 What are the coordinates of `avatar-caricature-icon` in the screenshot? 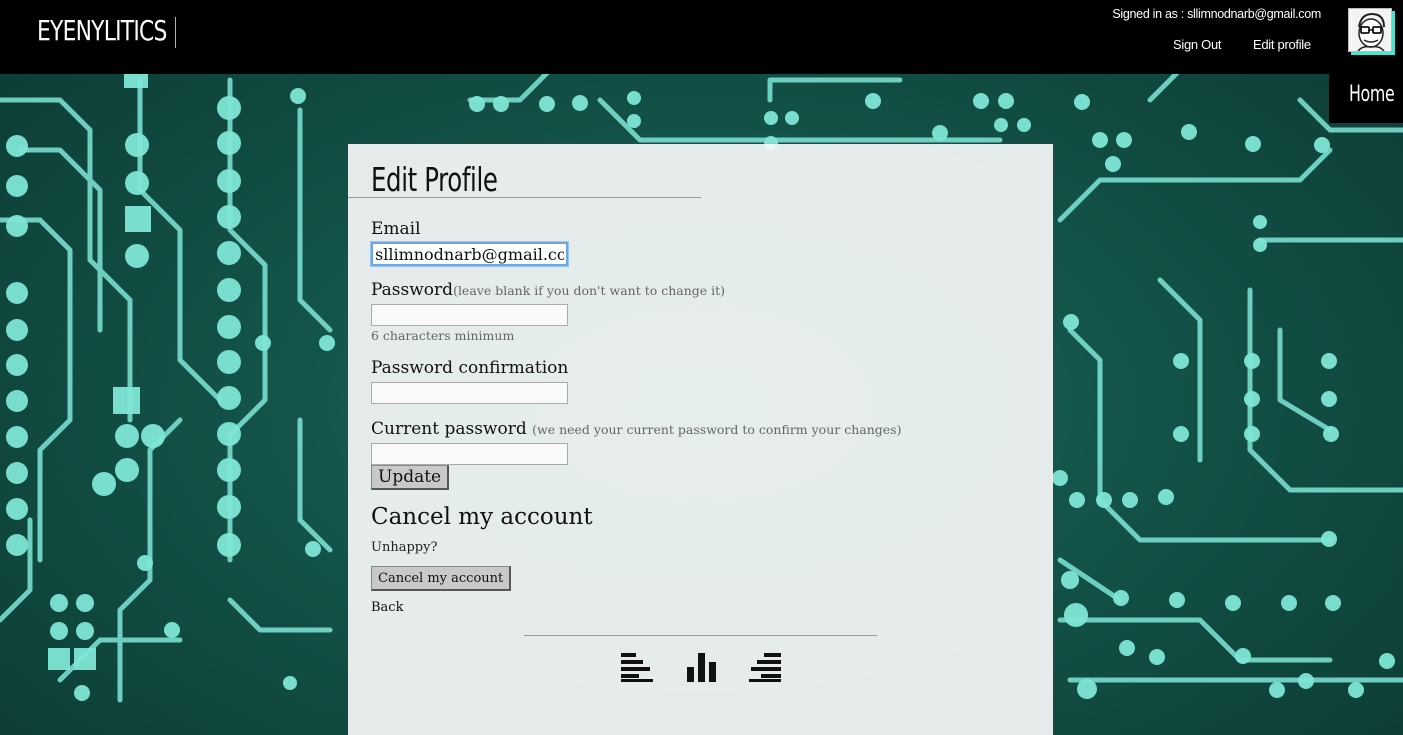 It's located at (1370, 30).